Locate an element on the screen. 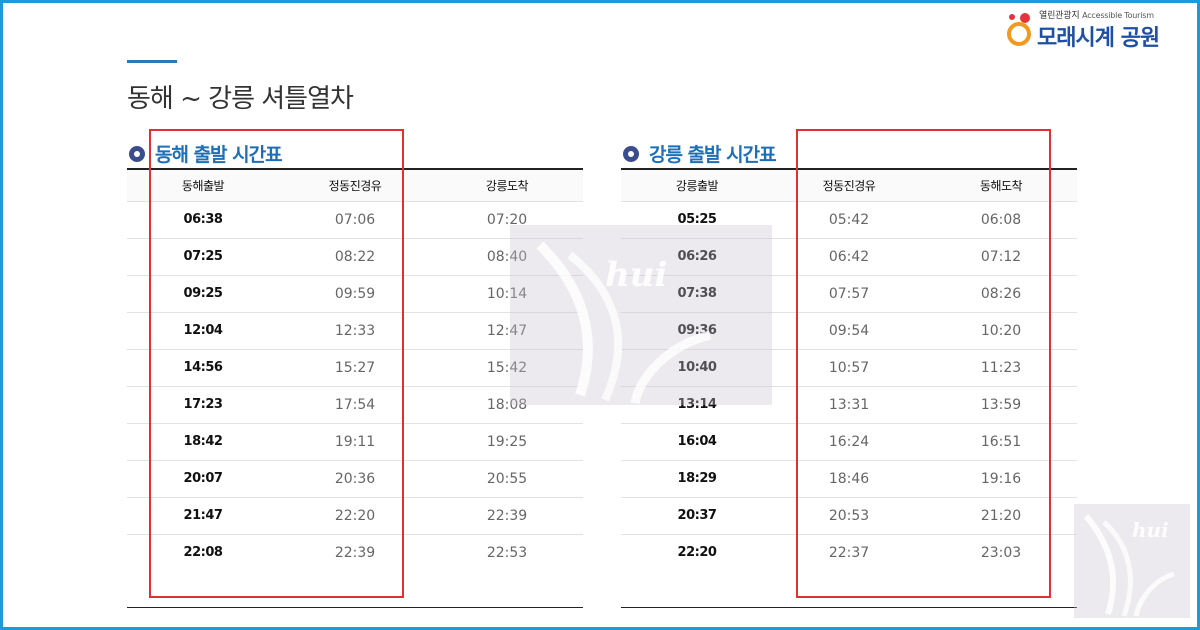 This screenshot has width=1200, height=630. watermark: hui is located at coordinates (641, 315).